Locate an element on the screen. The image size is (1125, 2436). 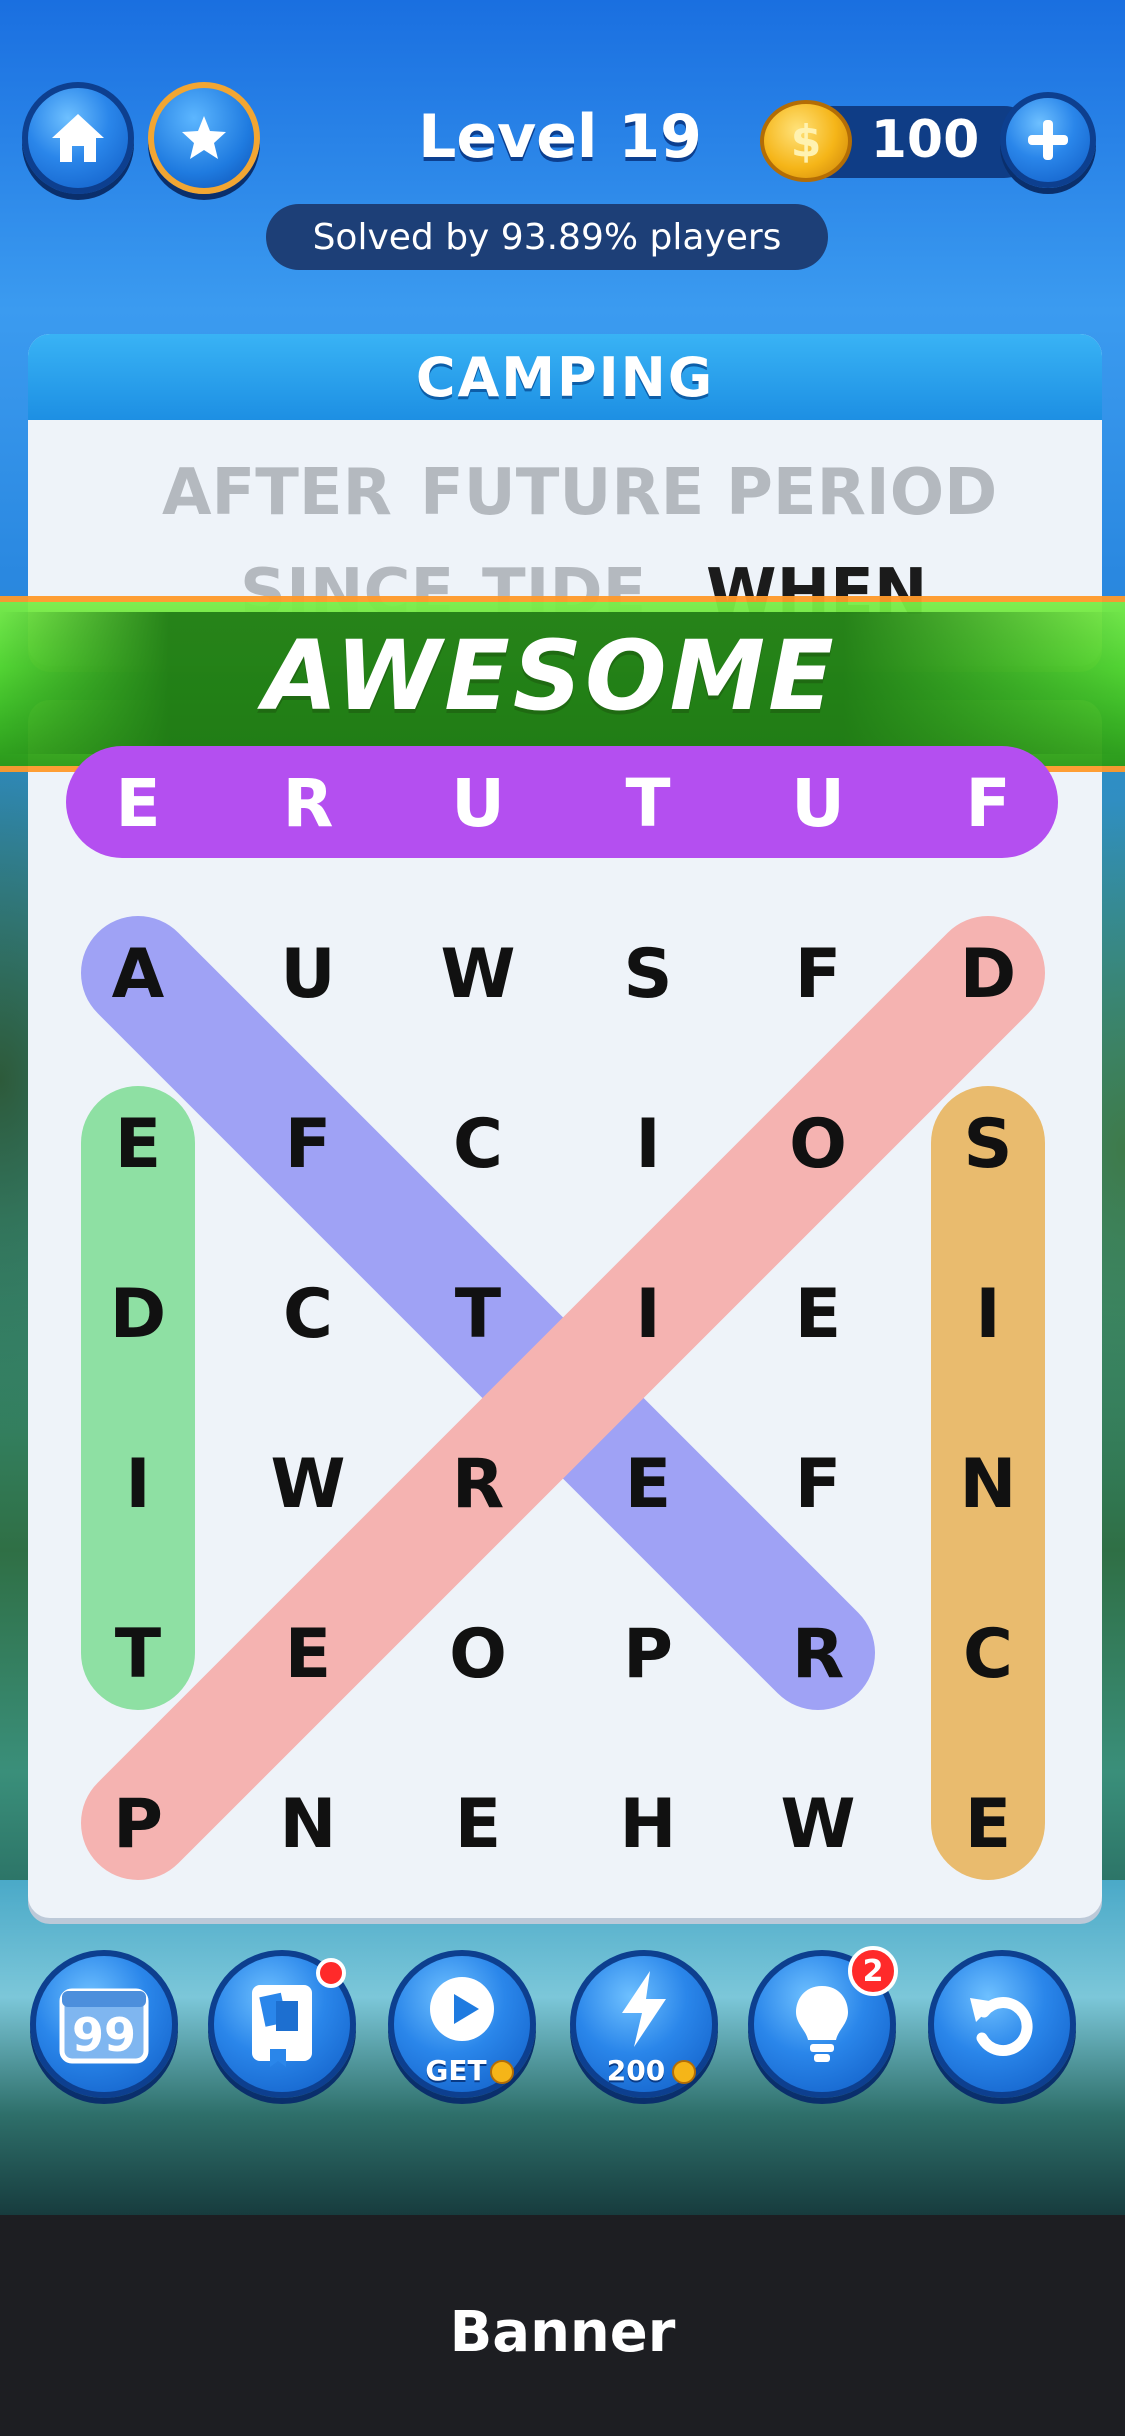
selected-letter: E is located at coordinates (137, 803).